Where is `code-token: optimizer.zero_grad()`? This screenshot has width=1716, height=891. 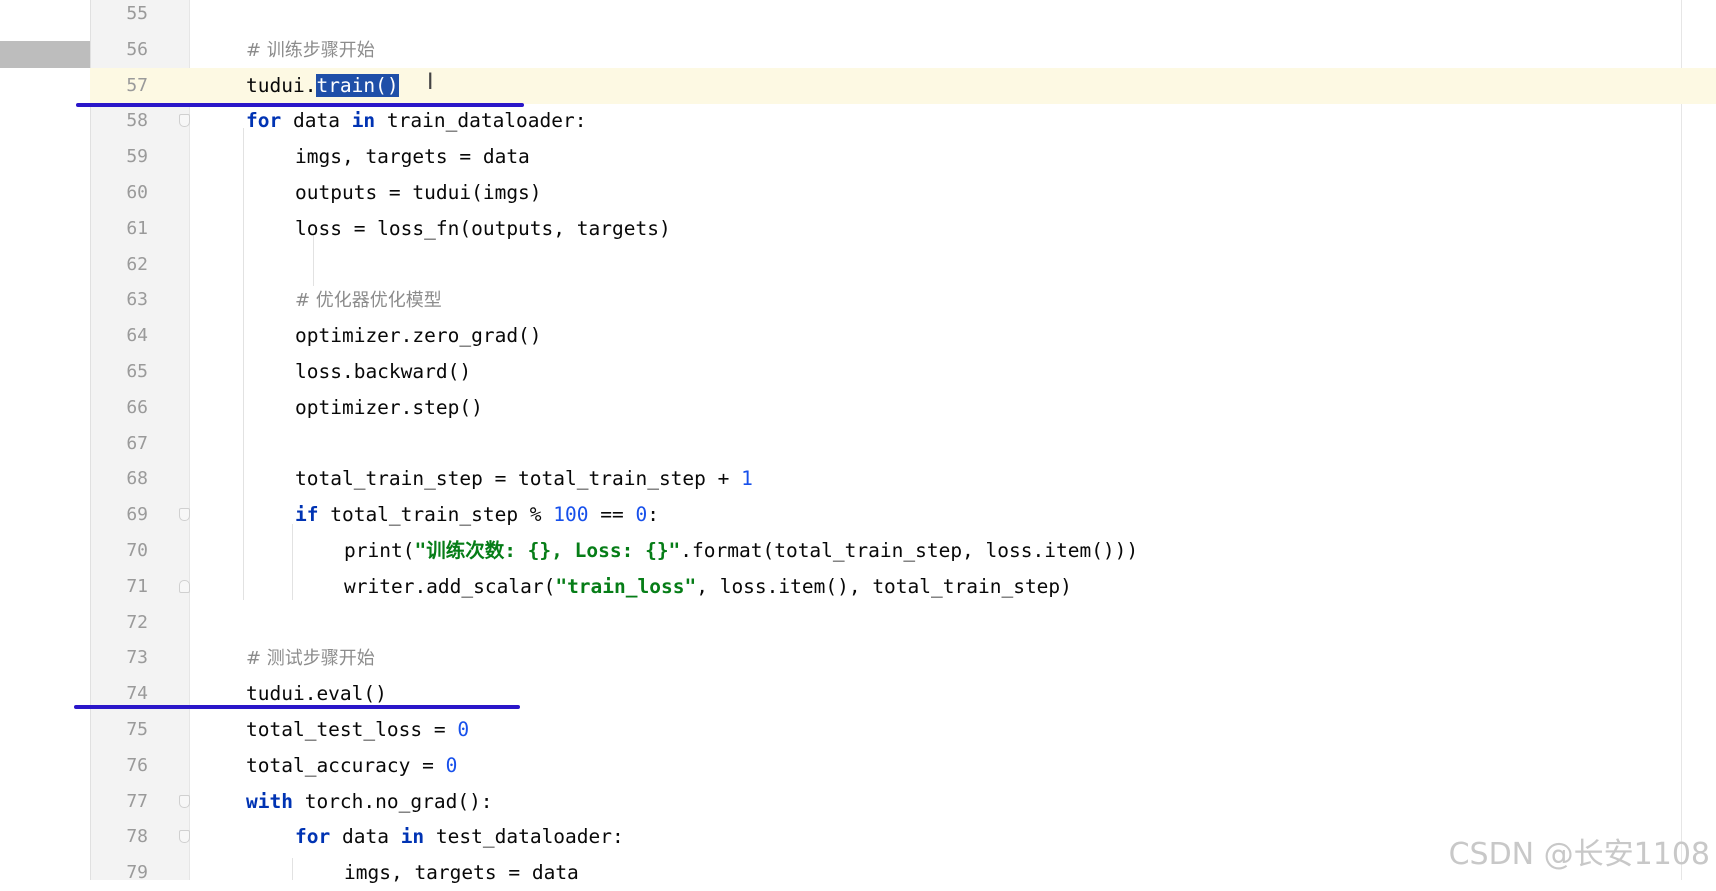 code-token: optimizer.zero_grad() is located at coordinates (418, 336).